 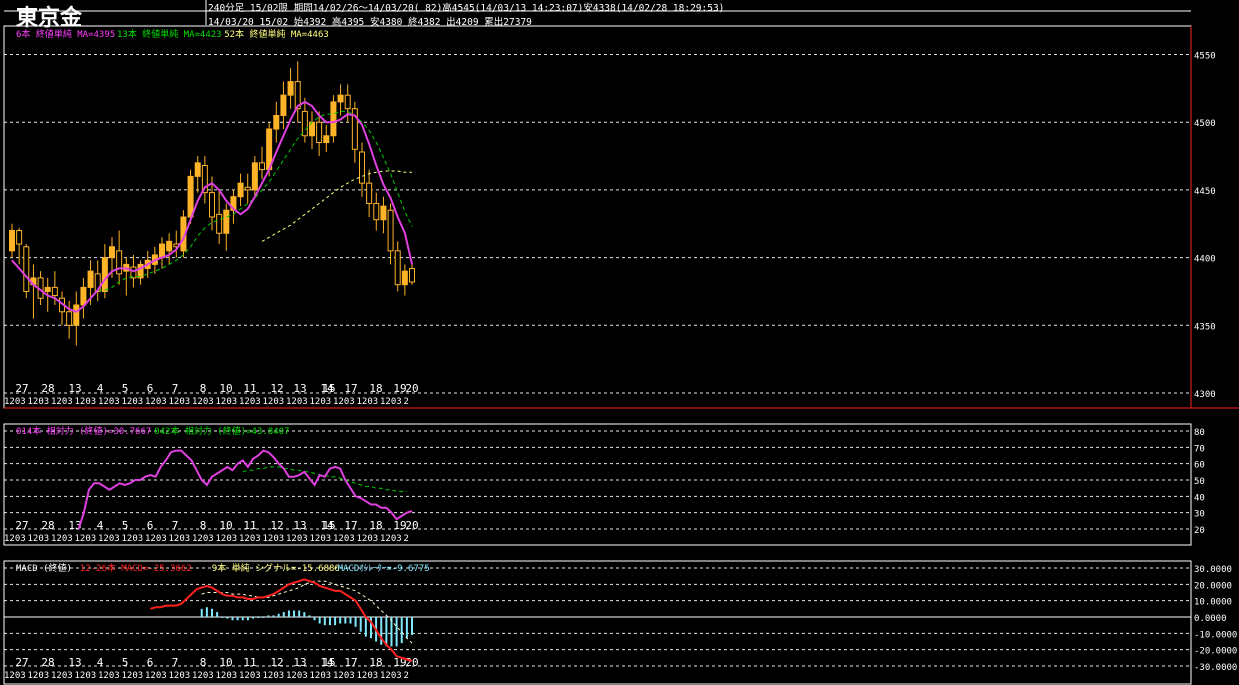 What do you see at coordinates (276, 525) in the screenshot?
I see `x-tick-label: 12` at bounding box center [276, 525].